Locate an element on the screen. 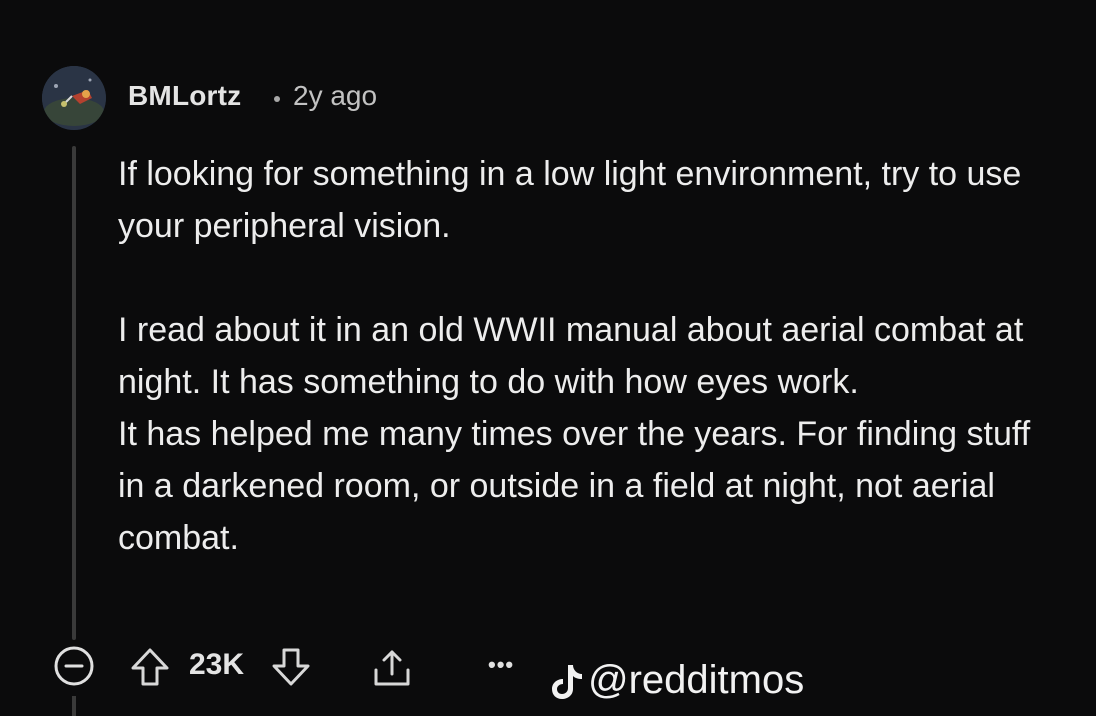 Image resolution: width=1096 pixels, height=716 pixels. share-button is located at coordinates (392, 668).